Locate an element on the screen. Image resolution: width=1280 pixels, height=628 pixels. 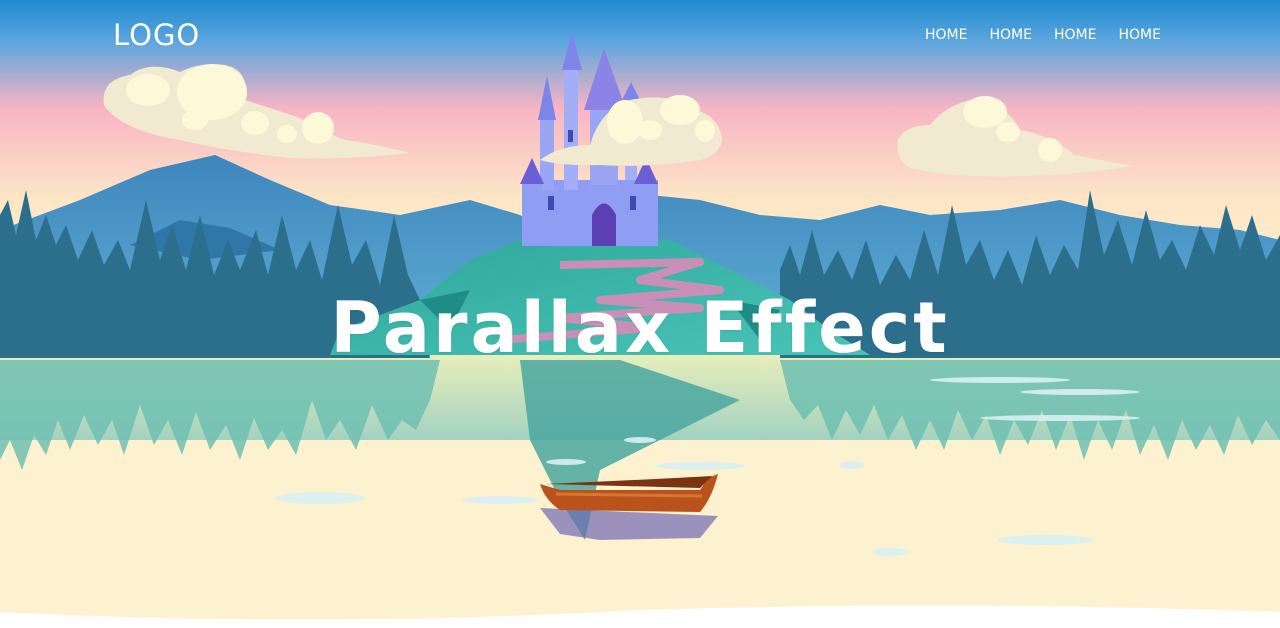
nav-link-home-1: HOME is located at coordinates (946, 35).